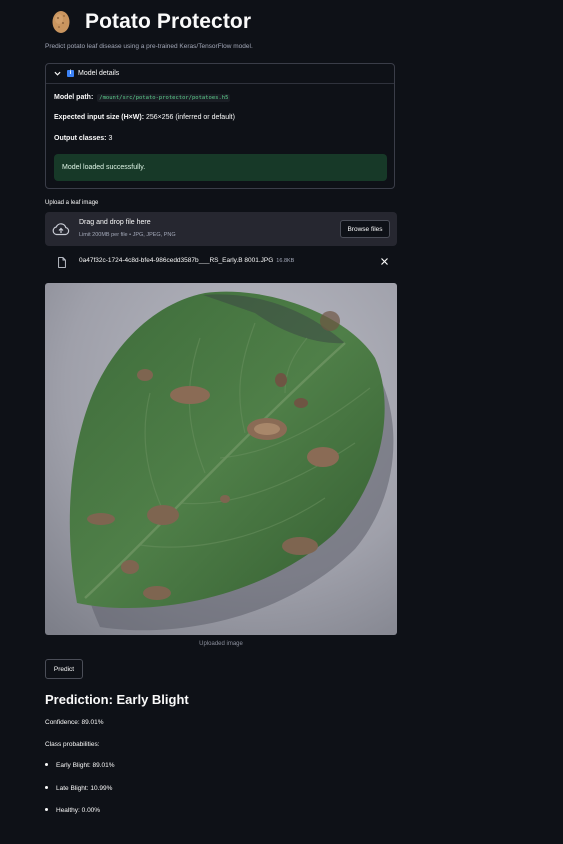  What do you see at coordinates (221, 644) in the screenshot?
I see `image-caption: Uploaded image` at bounding box center [221, 644].